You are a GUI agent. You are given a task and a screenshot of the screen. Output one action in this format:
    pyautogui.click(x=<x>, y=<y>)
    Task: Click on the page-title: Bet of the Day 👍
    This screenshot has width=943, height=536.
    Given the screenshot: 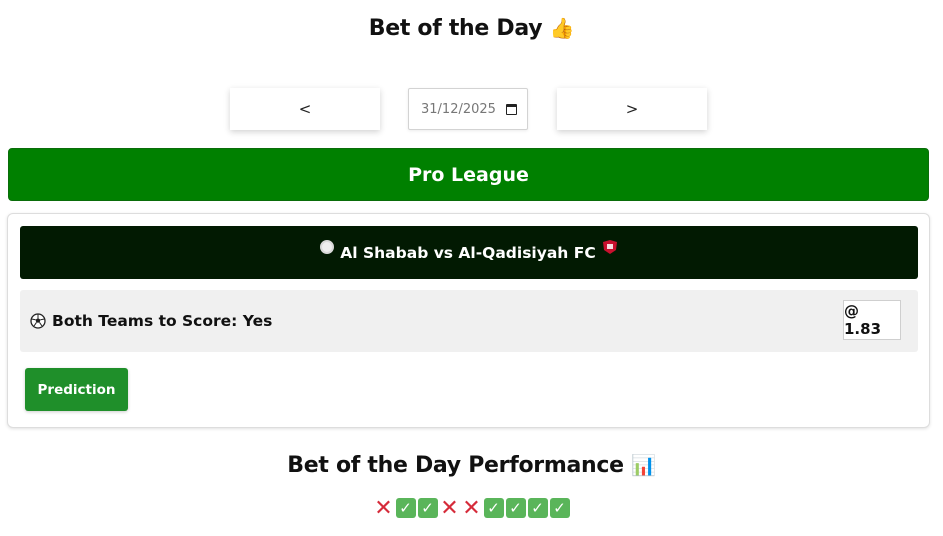 What is the action you would take?
    pyautogui.click(x=471, y=28)
    